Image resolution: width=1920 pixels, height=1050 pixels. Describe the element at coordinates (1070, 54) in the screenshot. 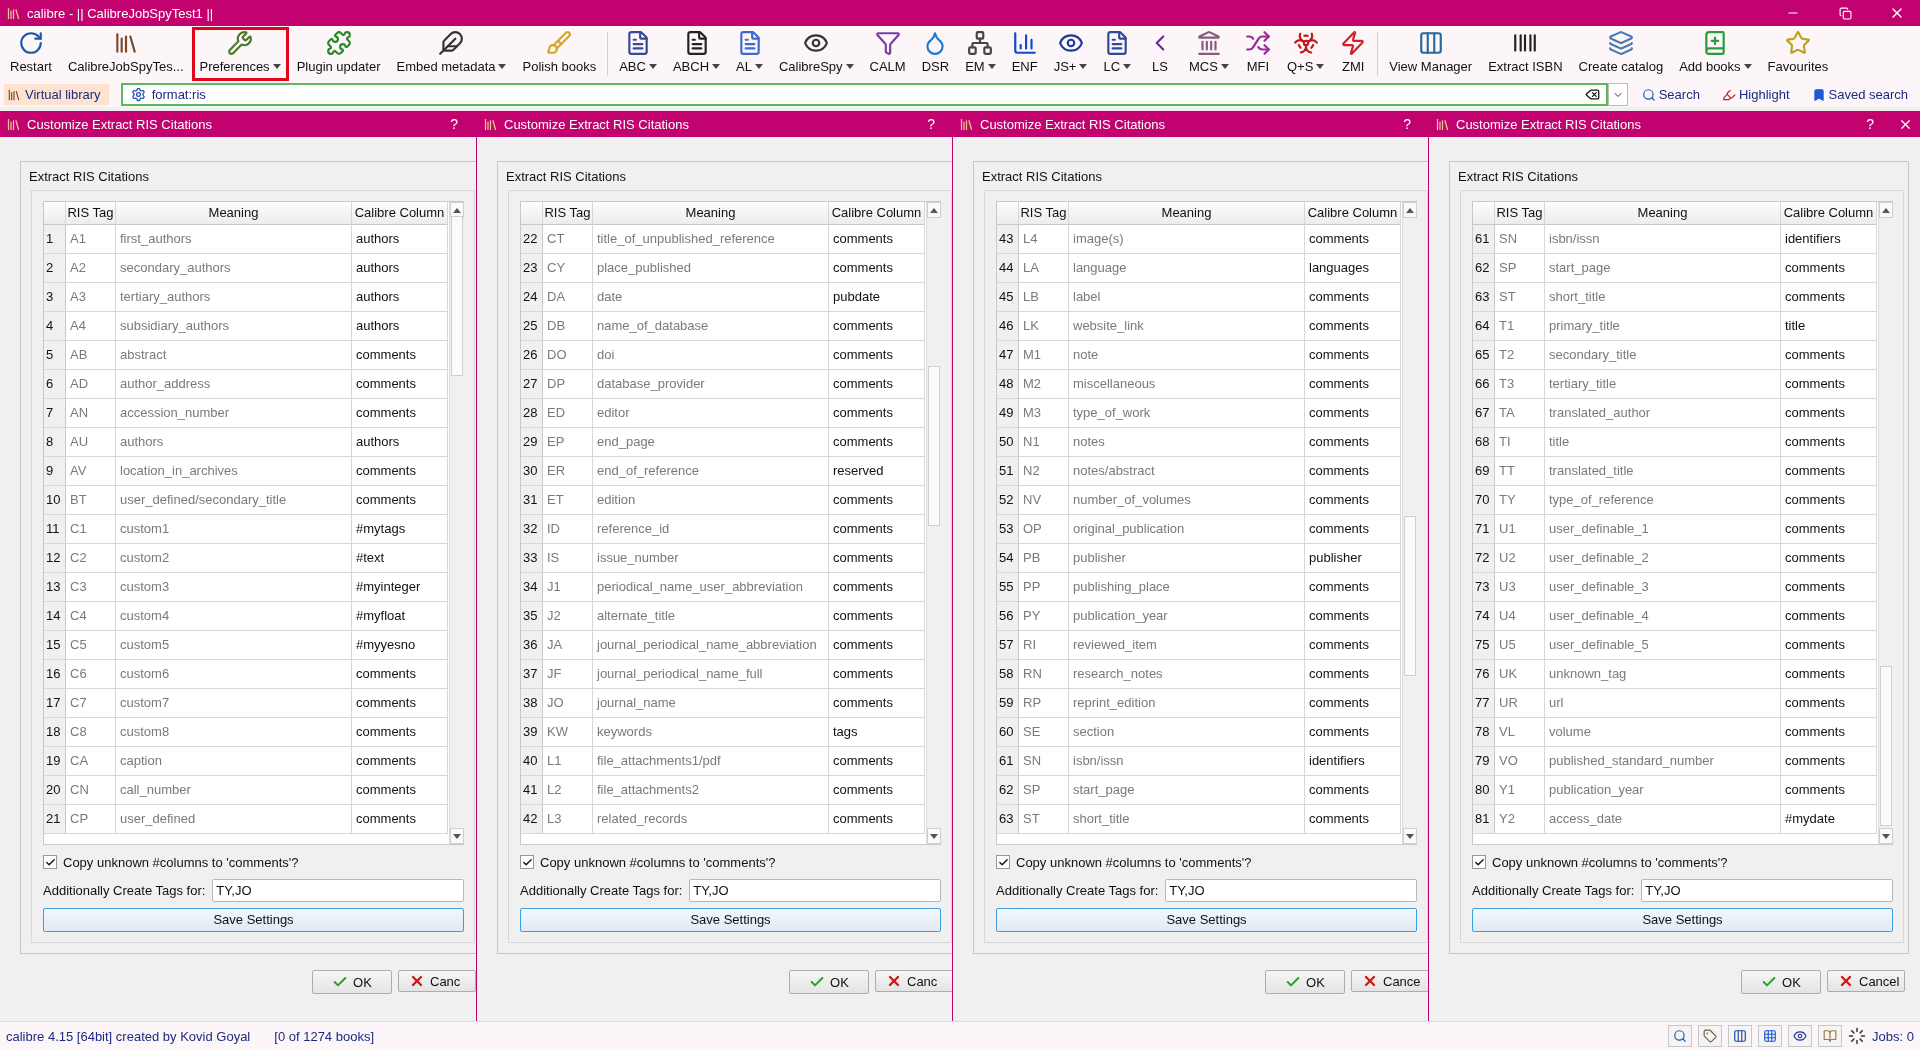

I see `toolbar-button: JS+` at that location.